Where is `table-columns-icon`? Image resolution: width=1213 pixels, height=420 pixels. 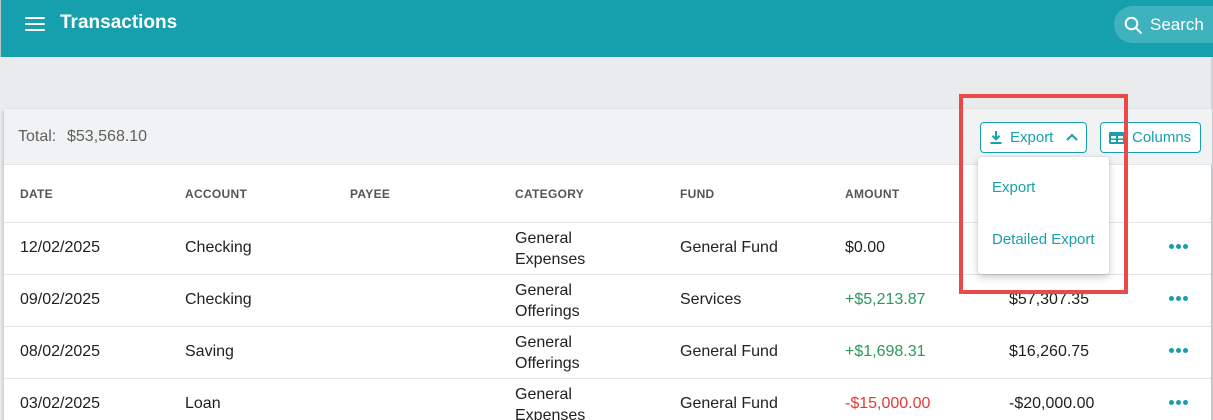 table-columns-icon is located at coordinates (1117, 138).